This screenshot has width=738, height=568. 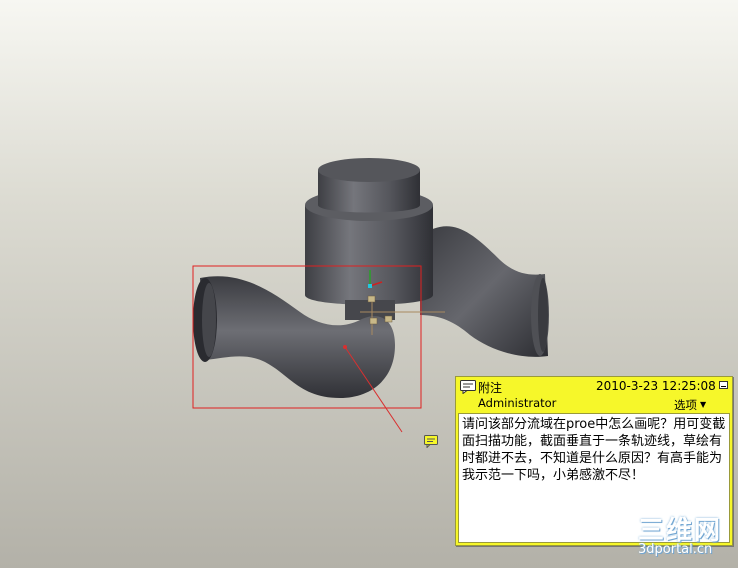 What do you see at coordinates (594, 395) in the screenshot?
I see `note-header: 附注 2010-3-23 12:25:08 Administrator 选项 ▼` at bounding box center [594, 395].